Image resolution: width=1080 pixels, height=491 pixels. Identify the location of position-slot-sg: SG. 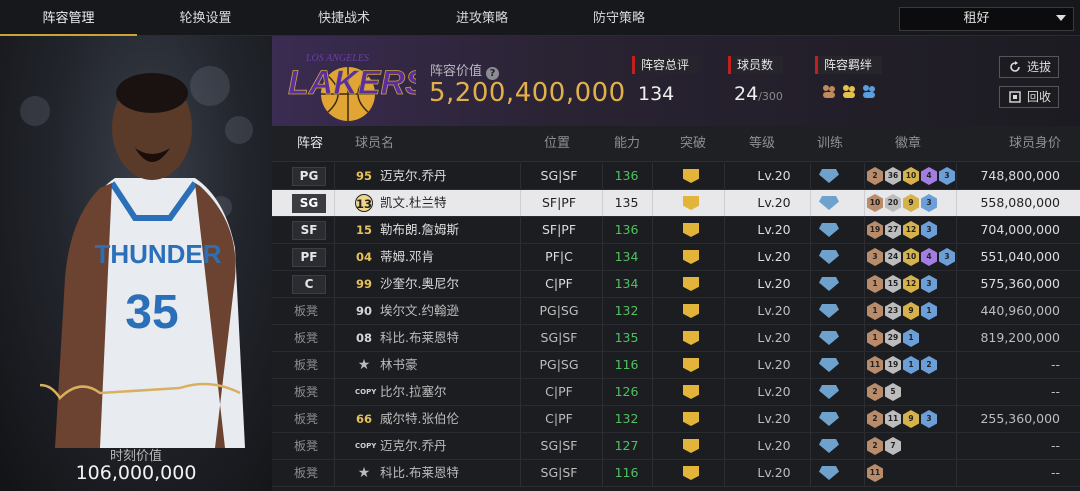
(309, 203).